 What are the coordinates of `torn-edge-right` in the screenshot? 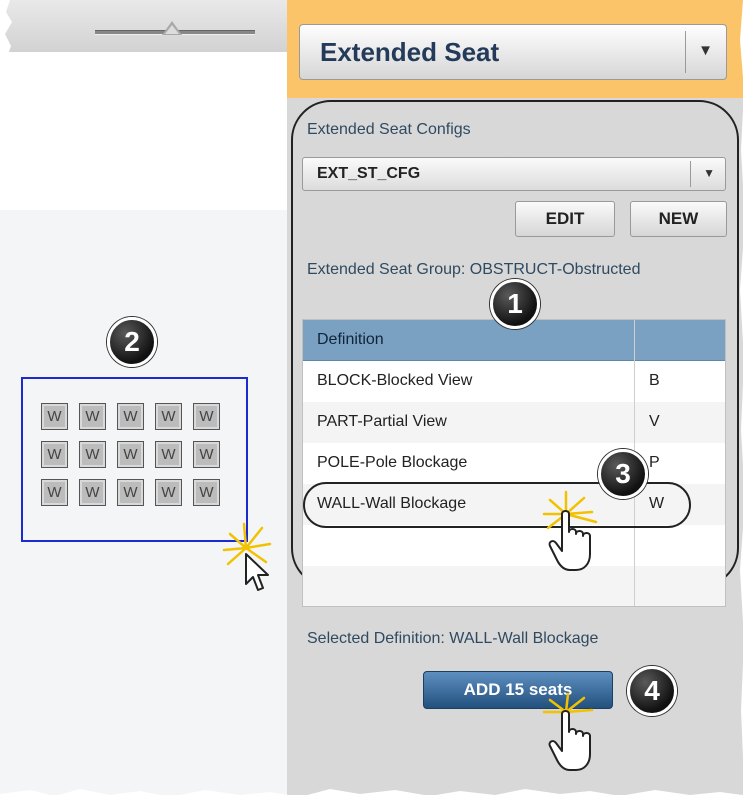 It's located at (745, 404).